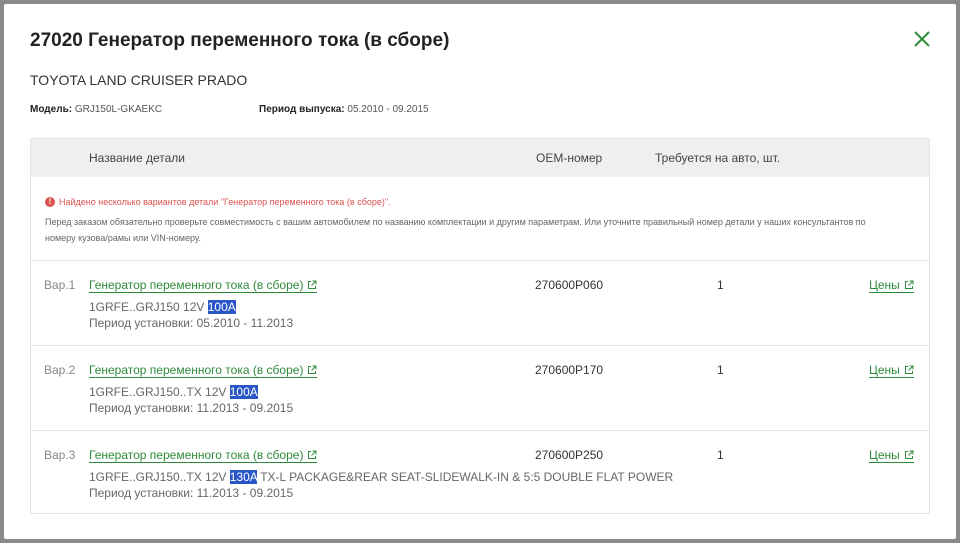 The height and width of the screenshot is (543, 960). Describe the element at coordinates (922, 39) in the screenshot. I see `close-icon` at that location.